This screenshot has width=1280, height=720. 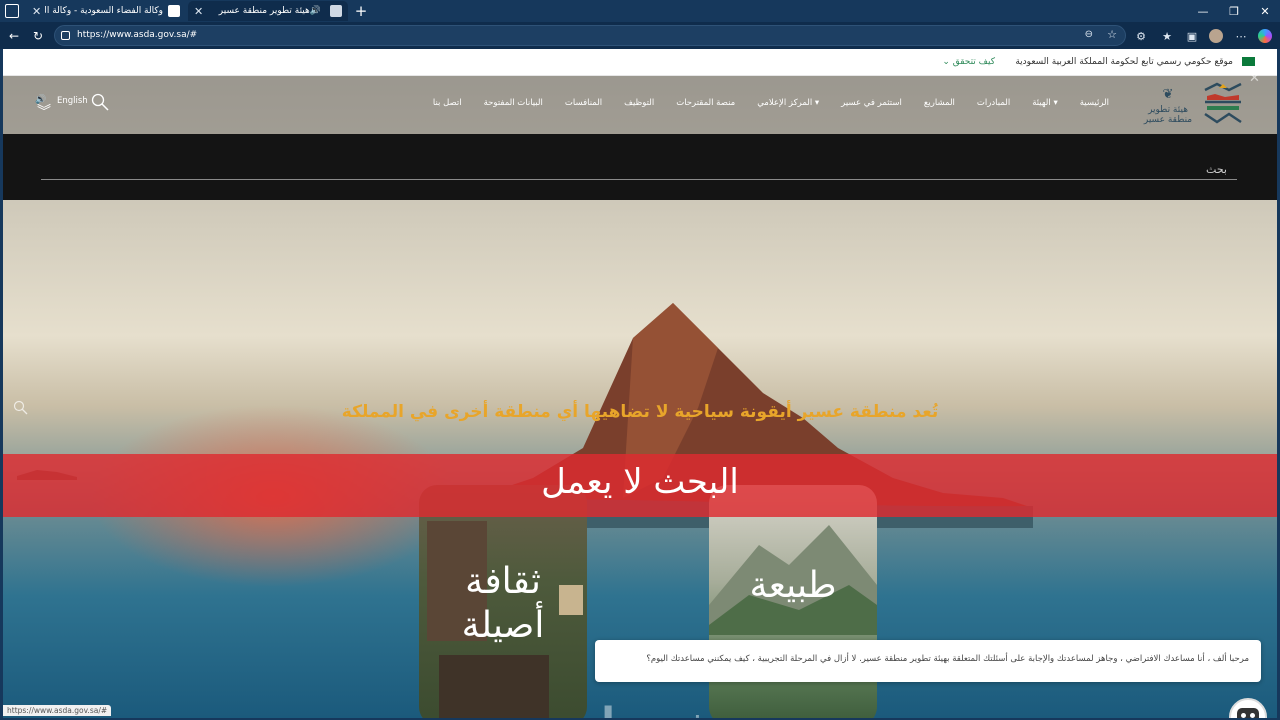 What do you see at coordinates (968, 62) in the screenshot?
I see `how-to-verify-link: كيف تتحقق ⌄` at bounding box center [968, 62].